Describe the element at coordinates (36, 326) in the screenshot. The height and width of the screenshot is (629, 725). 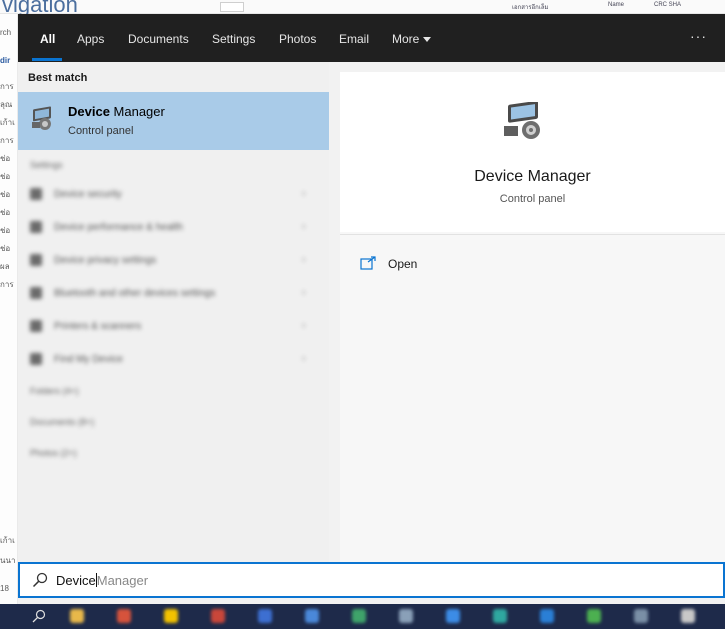
I see `printer-icon` at that location.